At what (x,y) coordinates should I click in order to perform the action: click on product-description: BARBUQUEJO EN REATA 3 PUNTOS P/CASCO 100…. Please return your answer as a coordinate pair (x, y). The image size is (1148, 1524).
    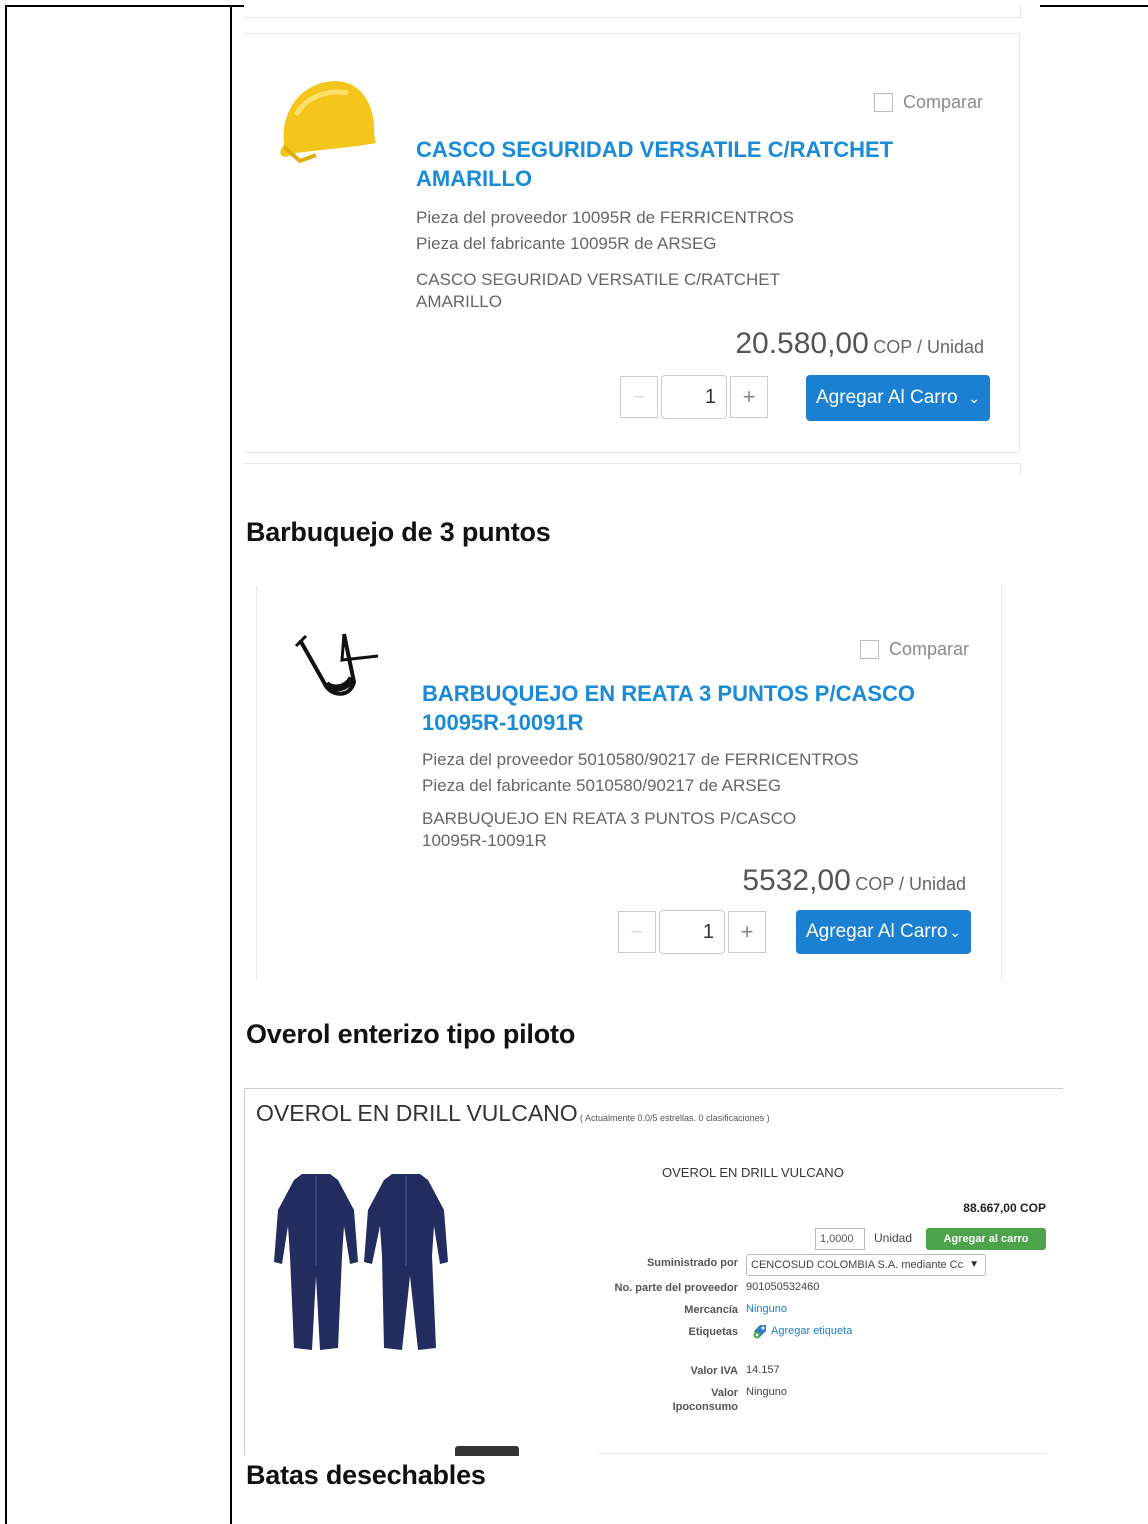
    Looking at the image, I should click on (609, 829).